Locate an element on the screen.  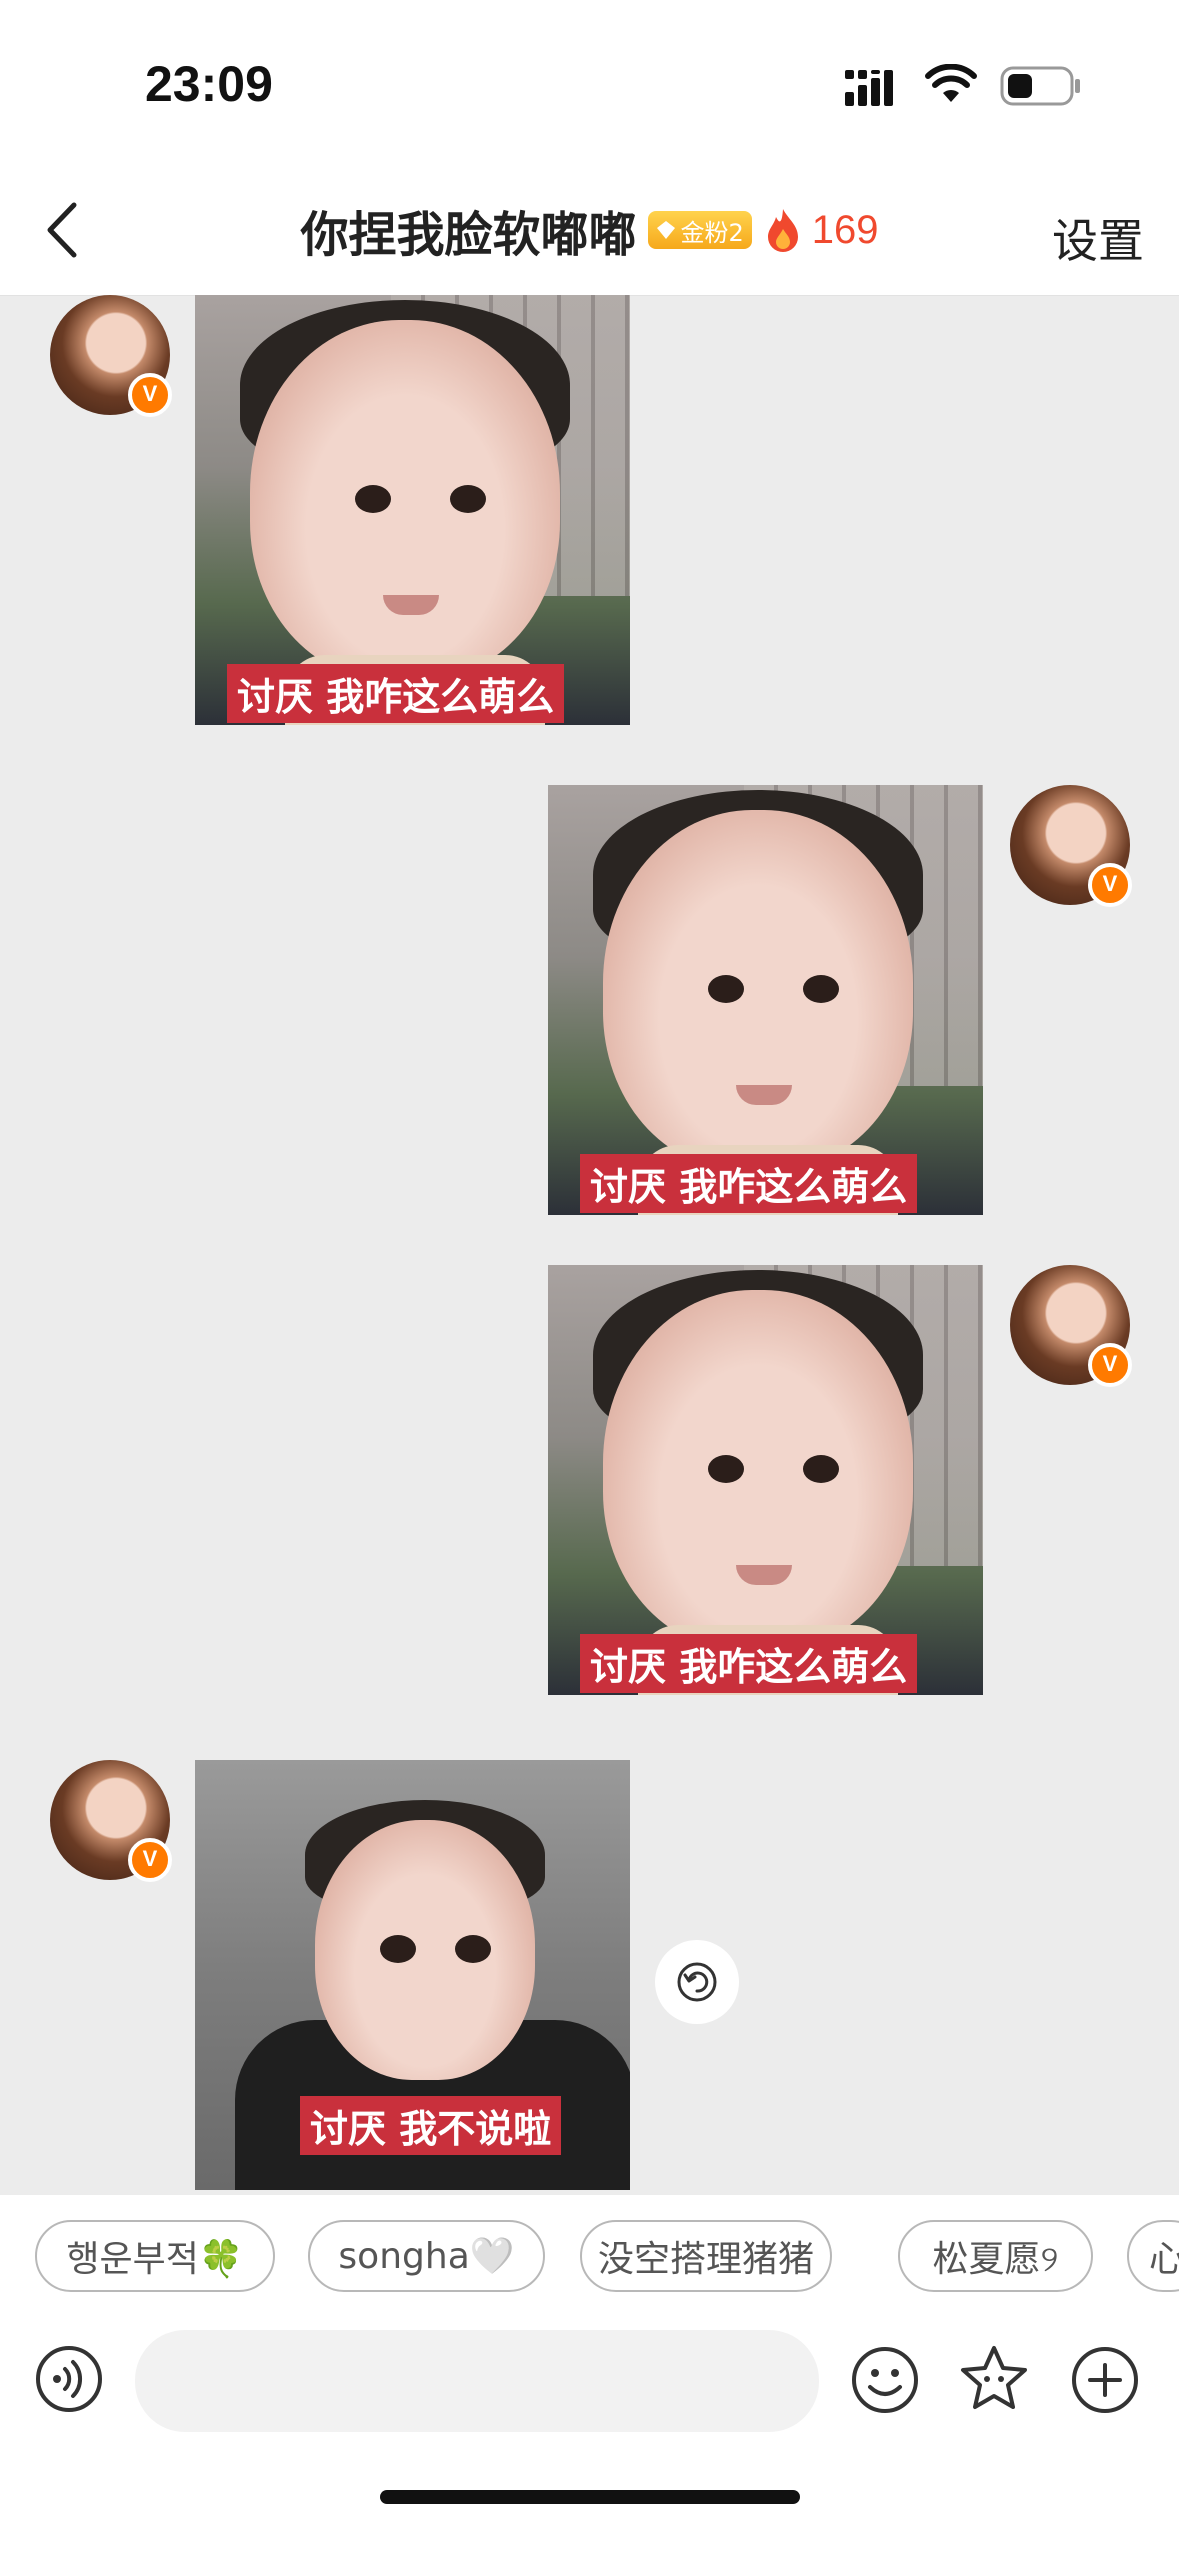
fire-count: 169 is located at coordinates (845, 229).